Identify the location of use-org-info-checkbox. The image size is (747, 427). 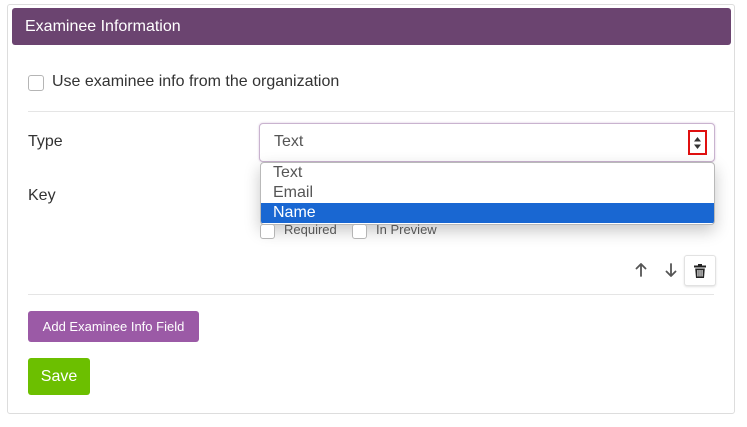
(36, 83).